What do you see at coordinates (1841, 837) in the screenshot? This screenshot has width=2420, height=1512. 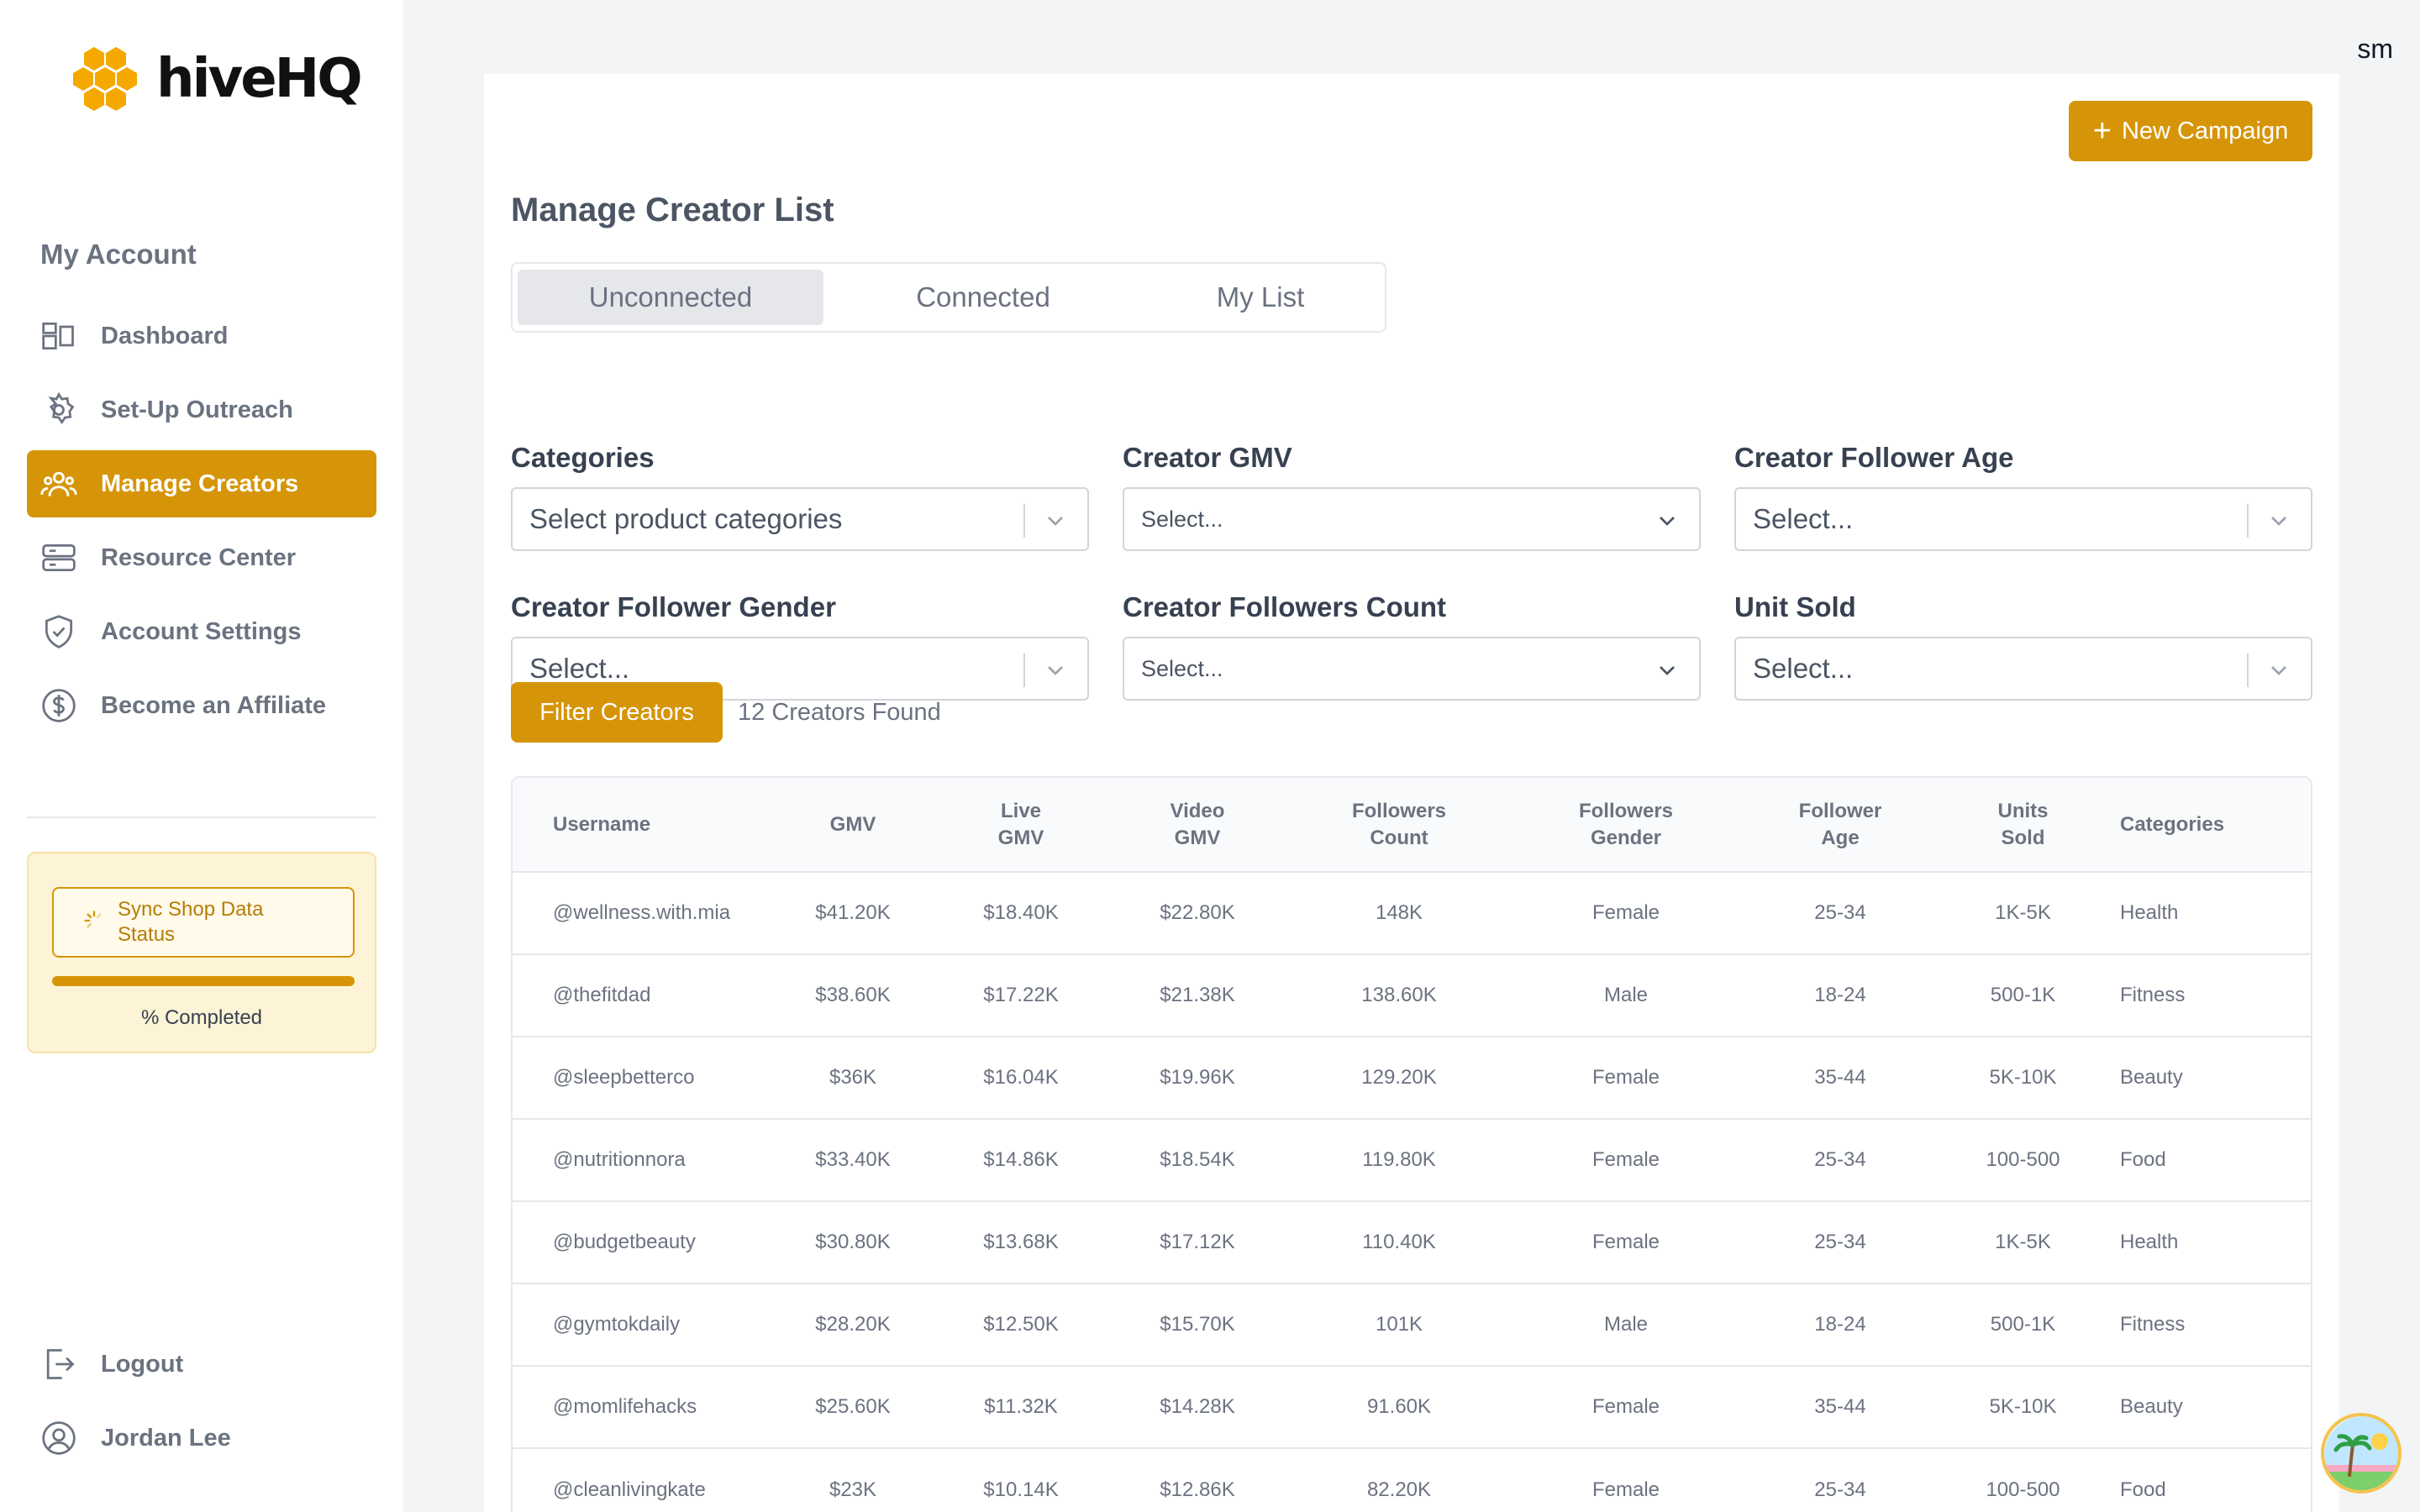 I see `column-header-text: Age` at bounding box center [1841, 837].